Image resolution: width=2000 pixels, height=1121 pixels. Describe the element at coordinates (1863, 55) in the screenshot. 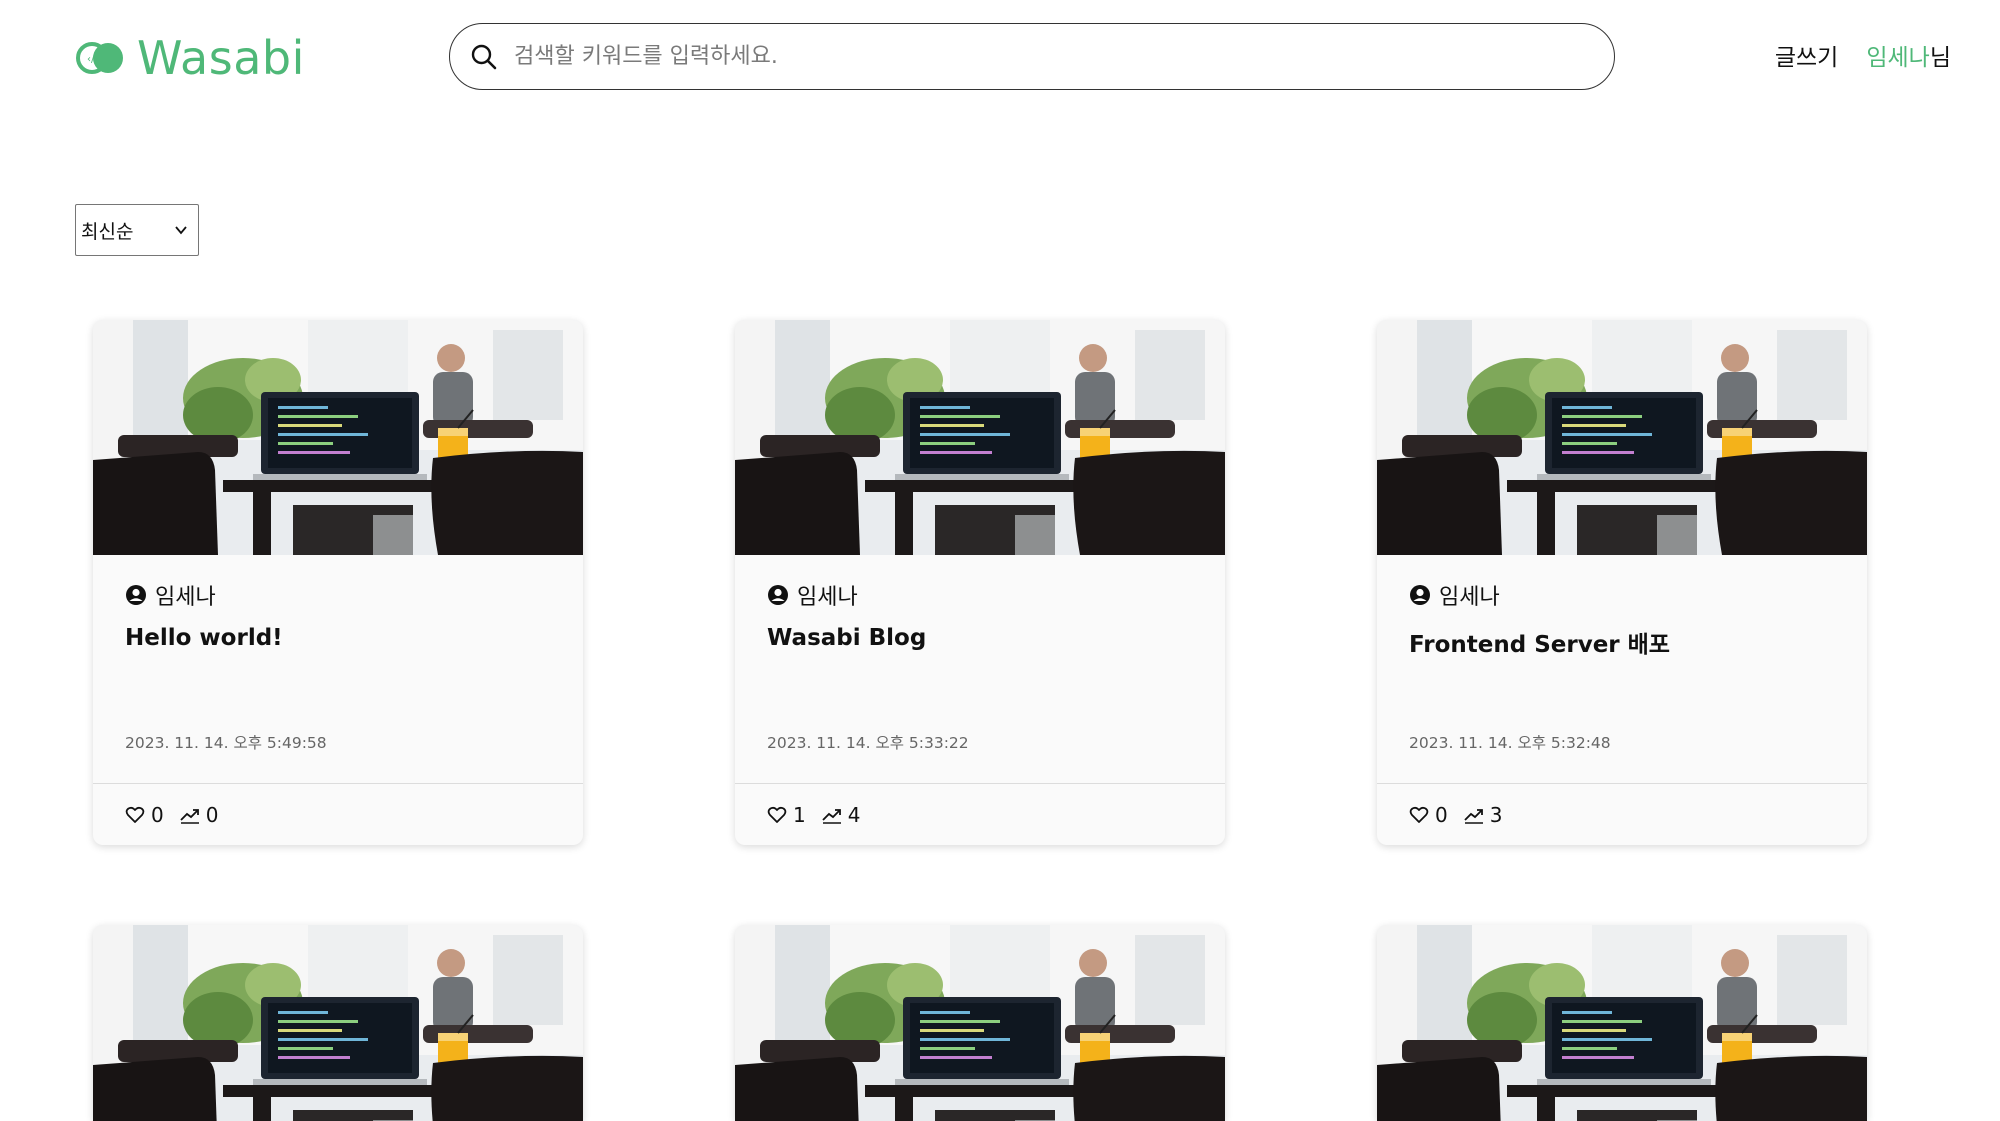

I see `header-nav: 글쓰기 임세나님` at that location.